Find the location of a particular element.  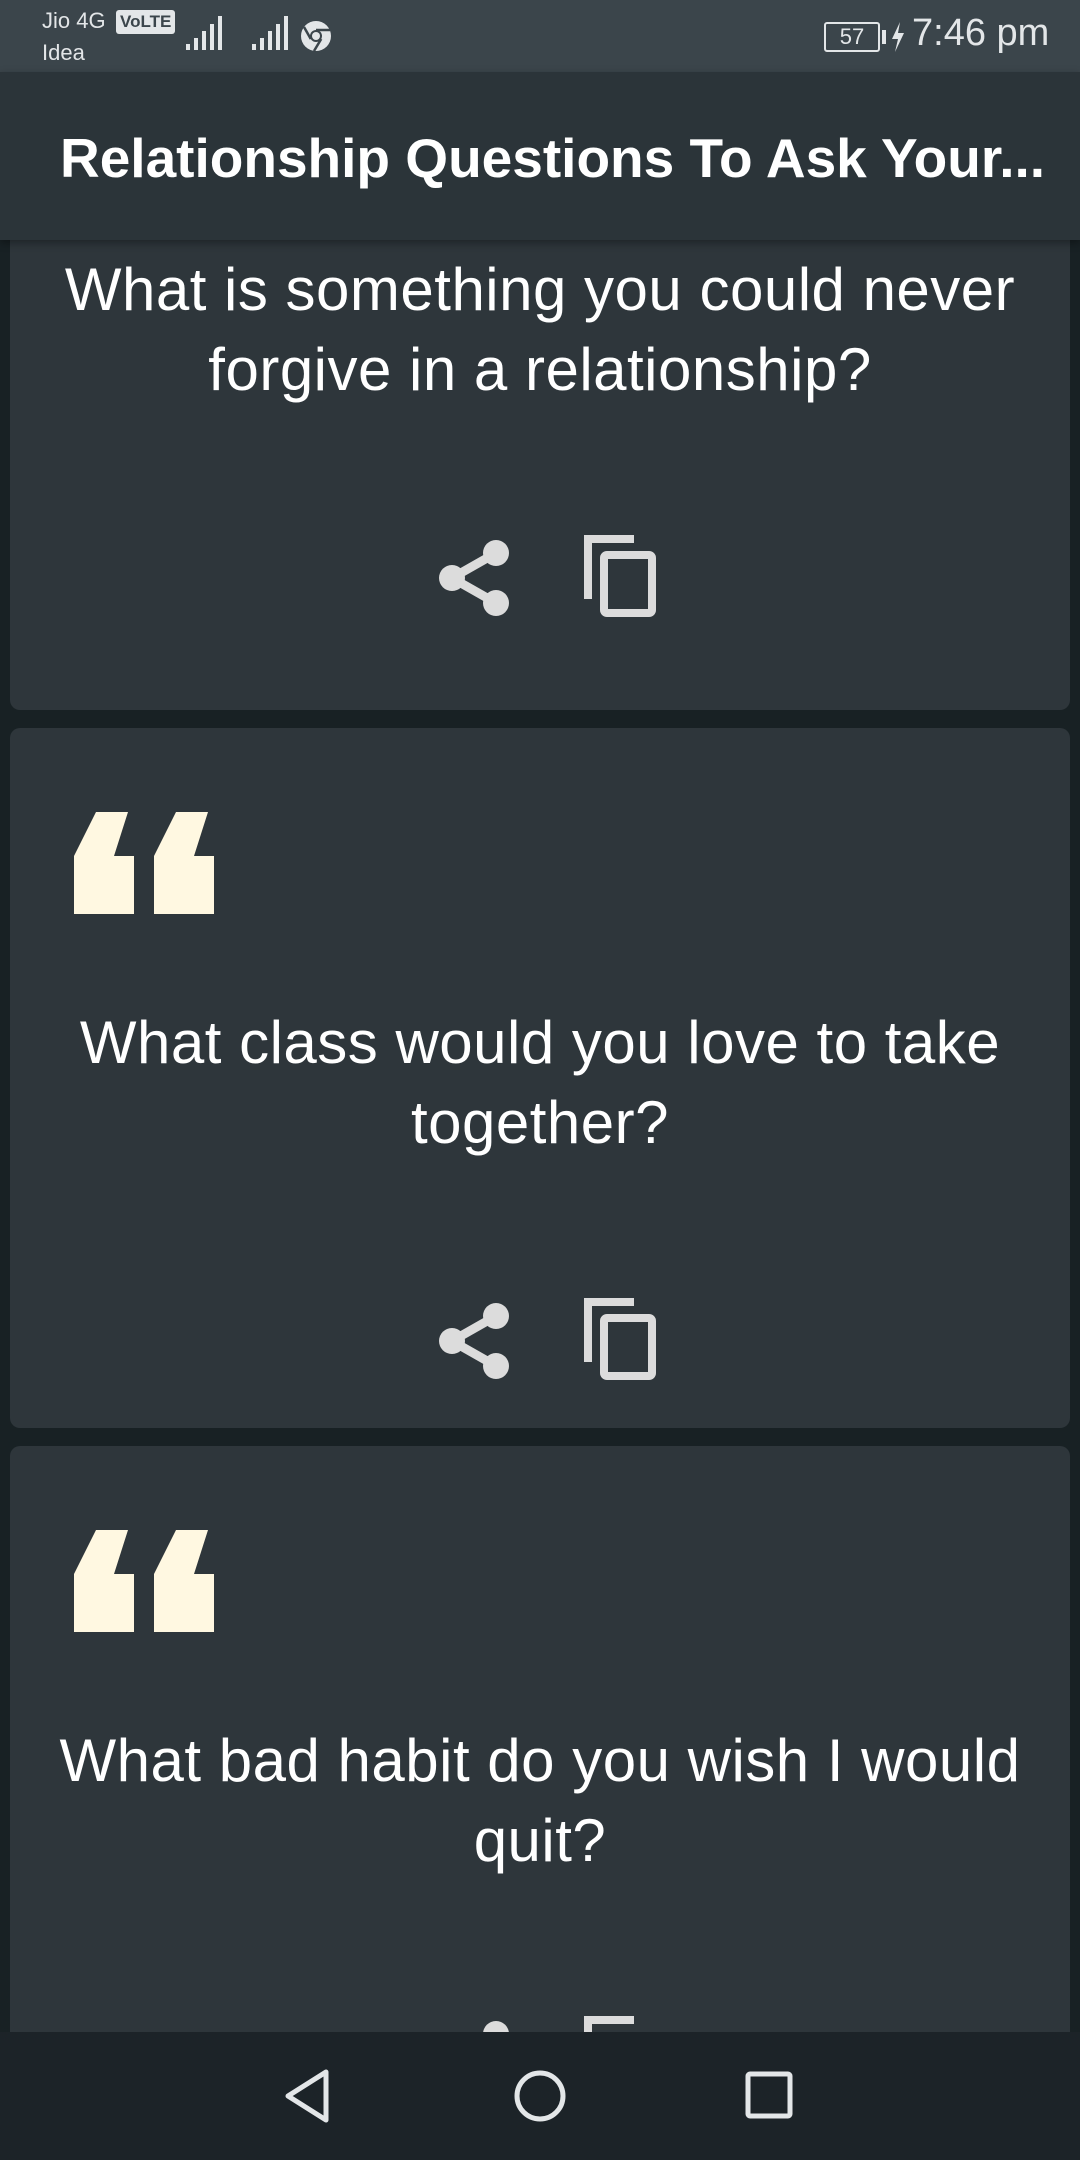

volte-badge: VoLTE is located at coordinates (146, 22).